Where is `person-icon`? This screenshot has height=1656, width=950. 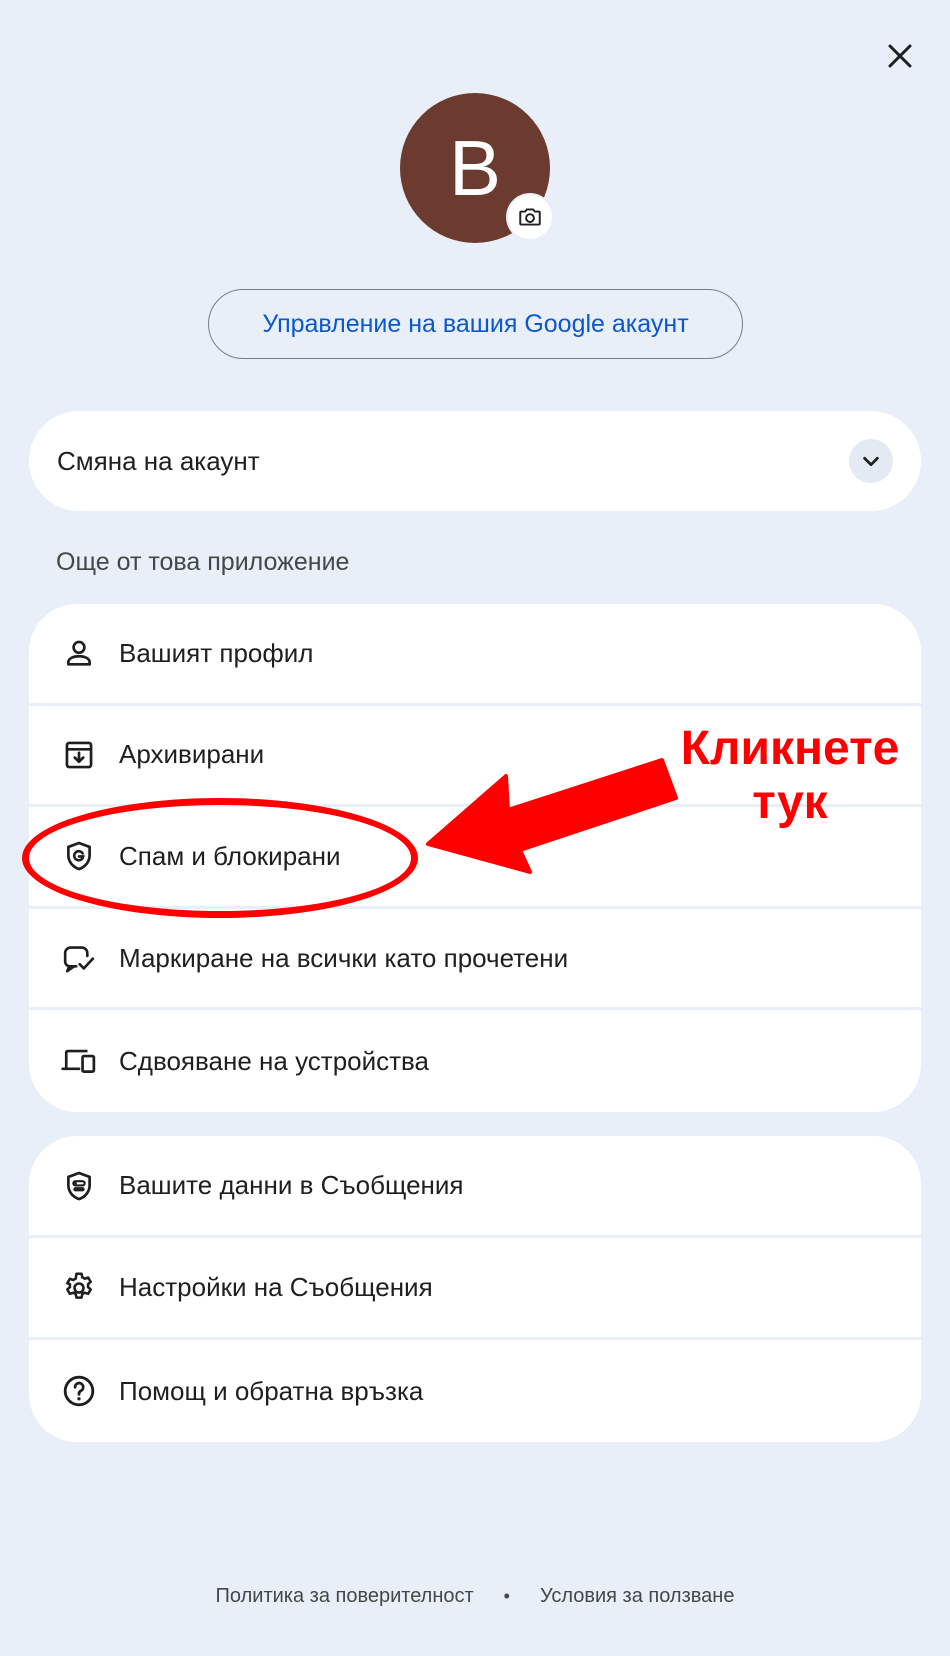
person-icon is located at coordinates (79, 653).